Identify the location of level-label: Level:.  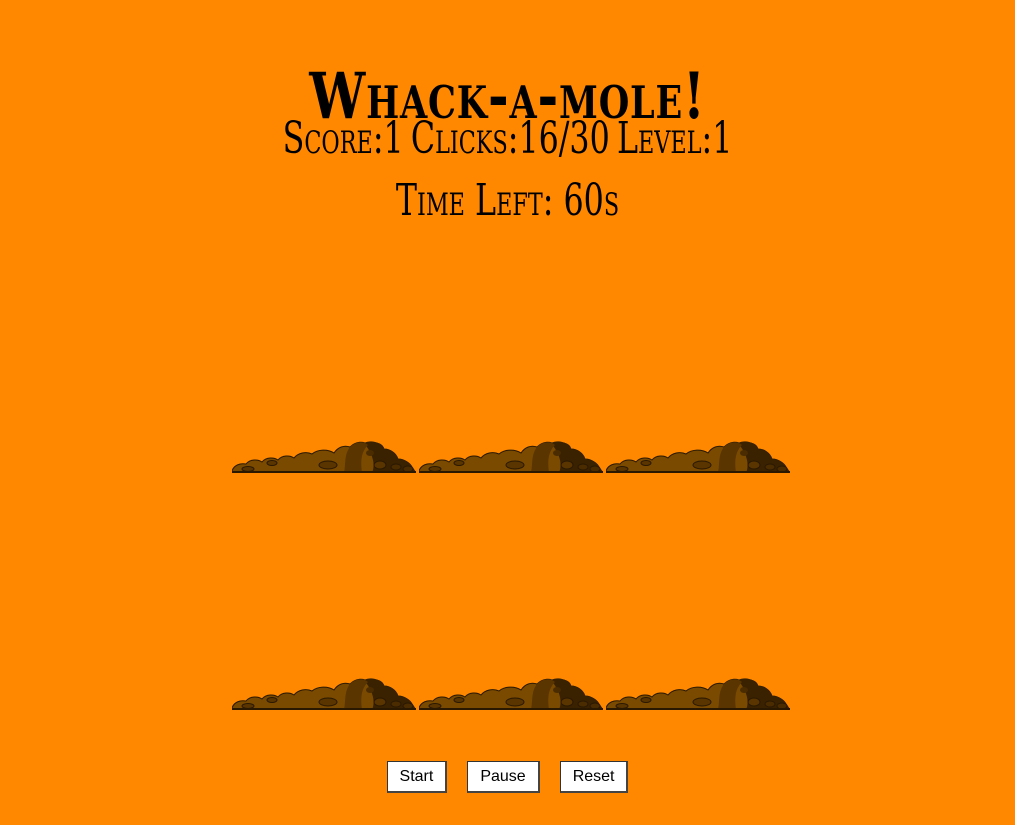
(664, 138).